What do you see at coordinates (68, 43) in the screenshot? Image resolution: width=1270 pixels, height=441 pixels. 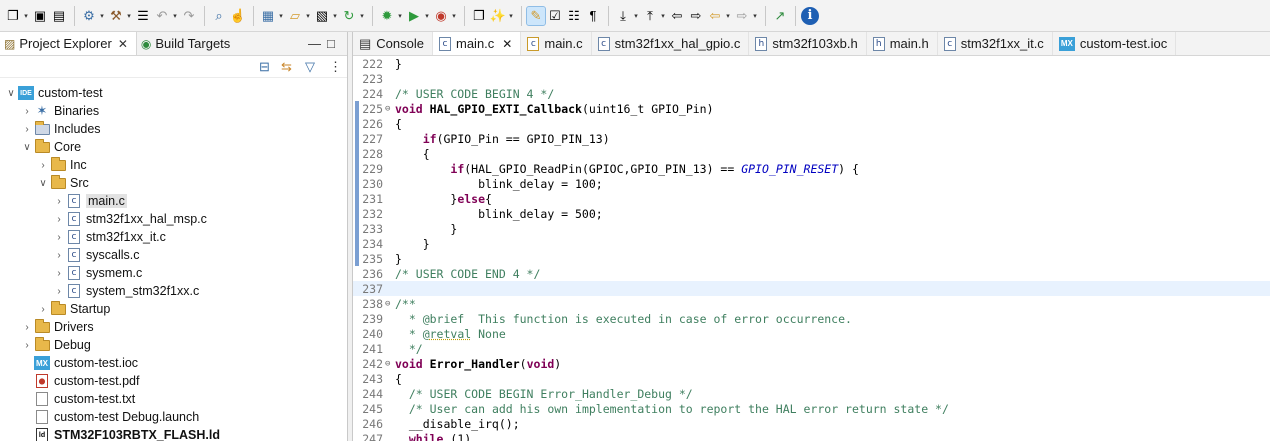 I see `tab-project-explorer: ▨ Project Explorer ✕` at bounding box center [68, 43].